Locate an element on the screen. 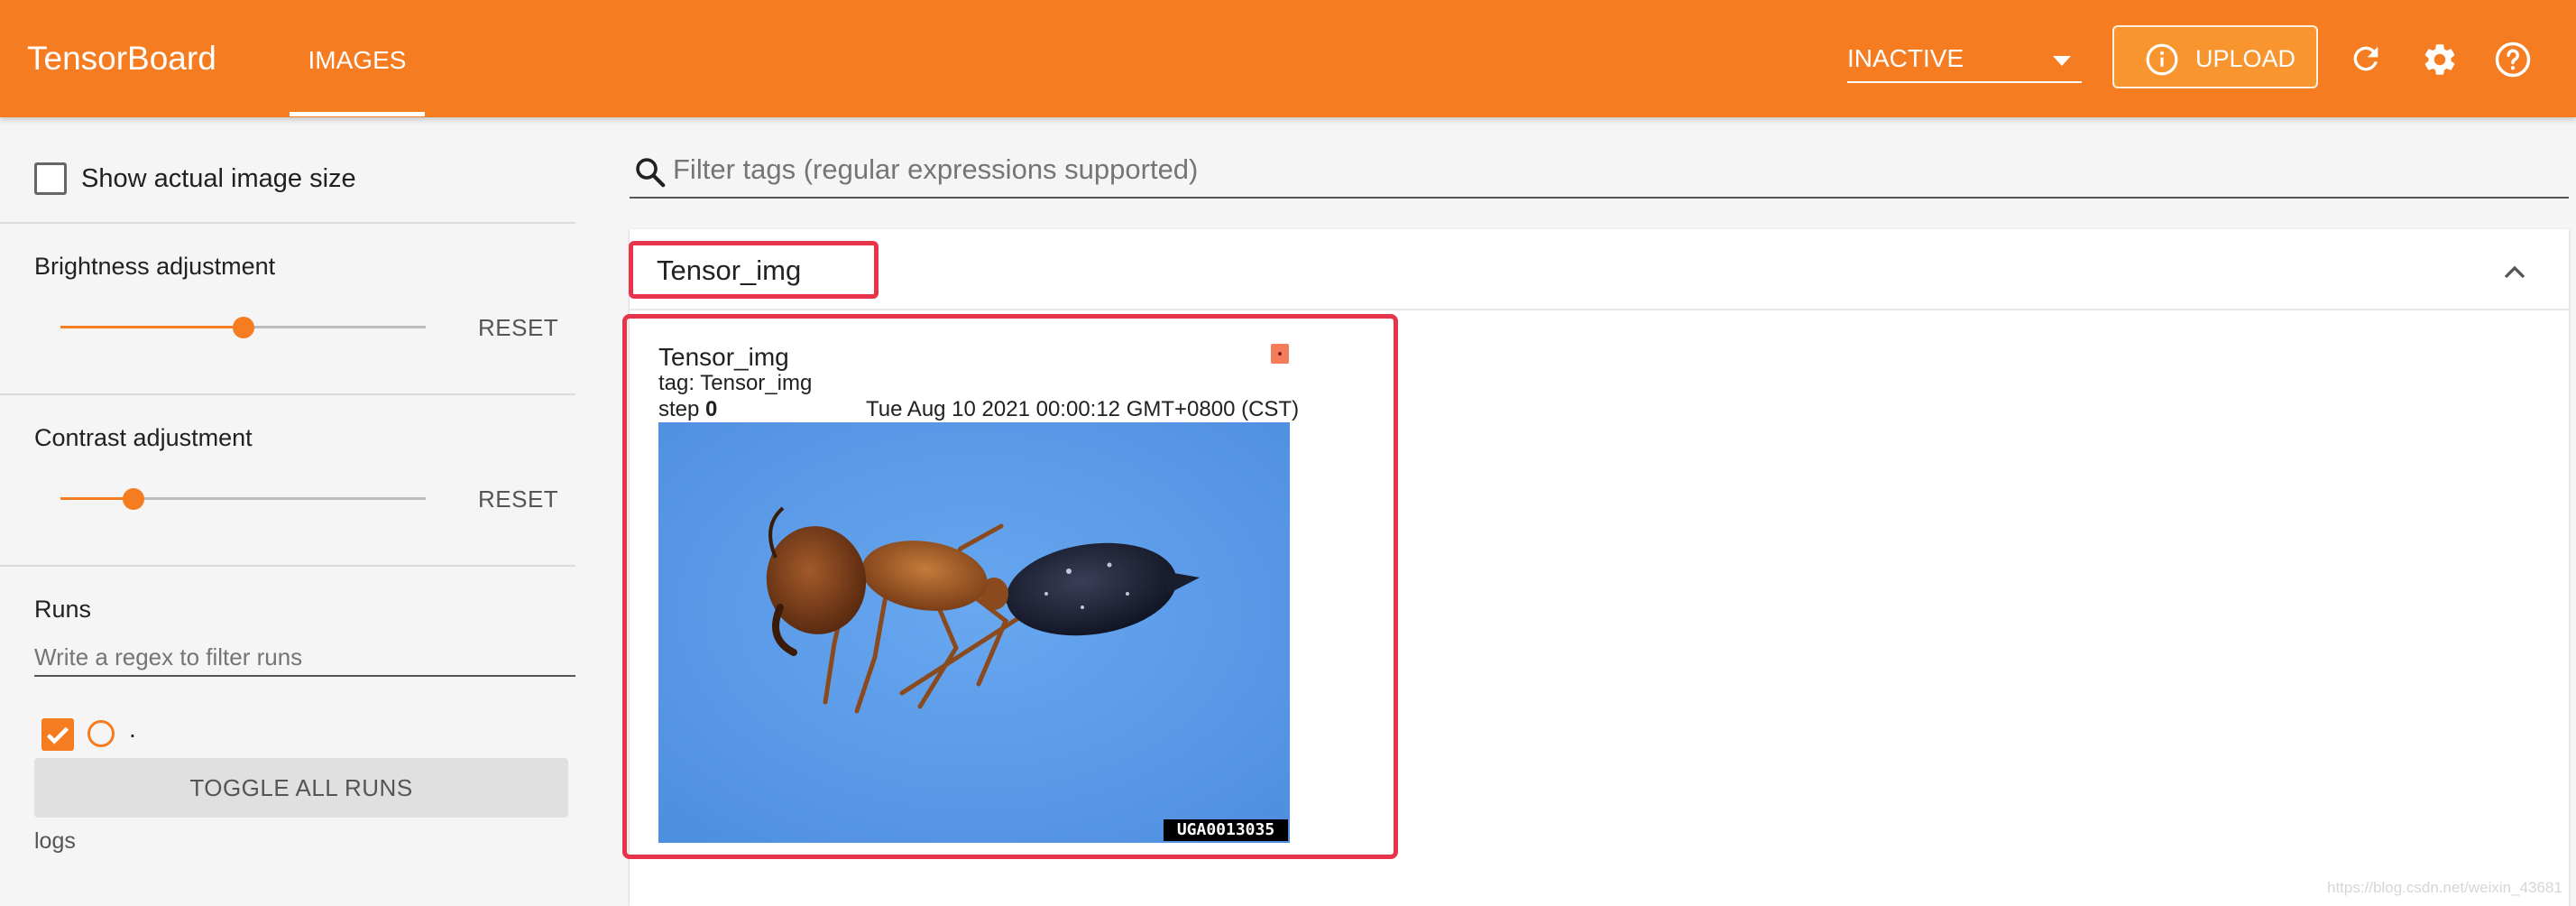 This screenshot has height=906, width=2576. app-title: TensorBoard is located at coordinates (121, 58).